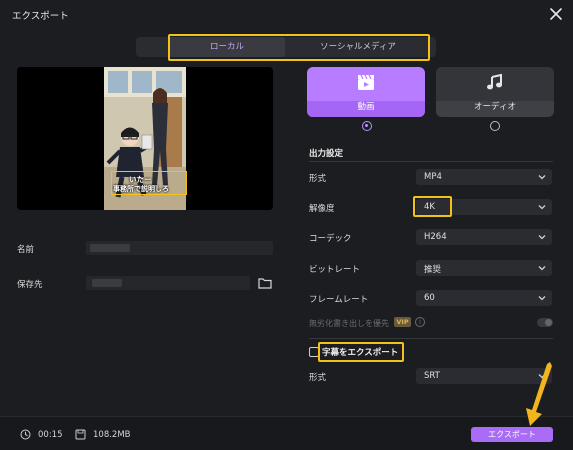  I want to click on mode-audio-radio, so click(495, 126).